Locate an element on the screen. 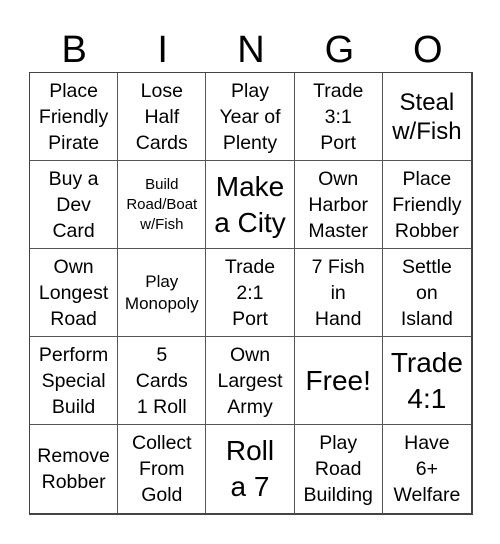 This screenshot has width=500, height=544. cell-text: Play Monopoly is located at coordinates (161, 292).